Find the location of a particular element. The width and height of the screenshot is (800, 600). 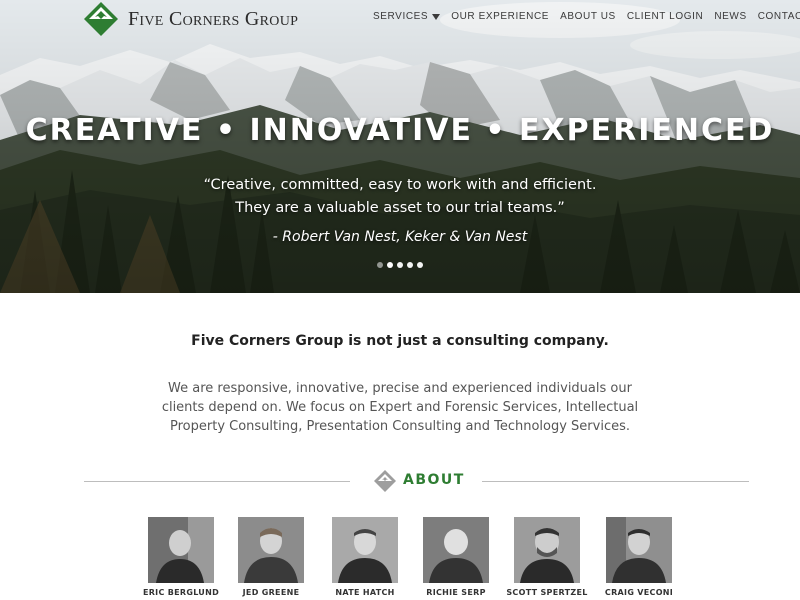

team-member: JED GREENE is located at coordinates (271, 557).